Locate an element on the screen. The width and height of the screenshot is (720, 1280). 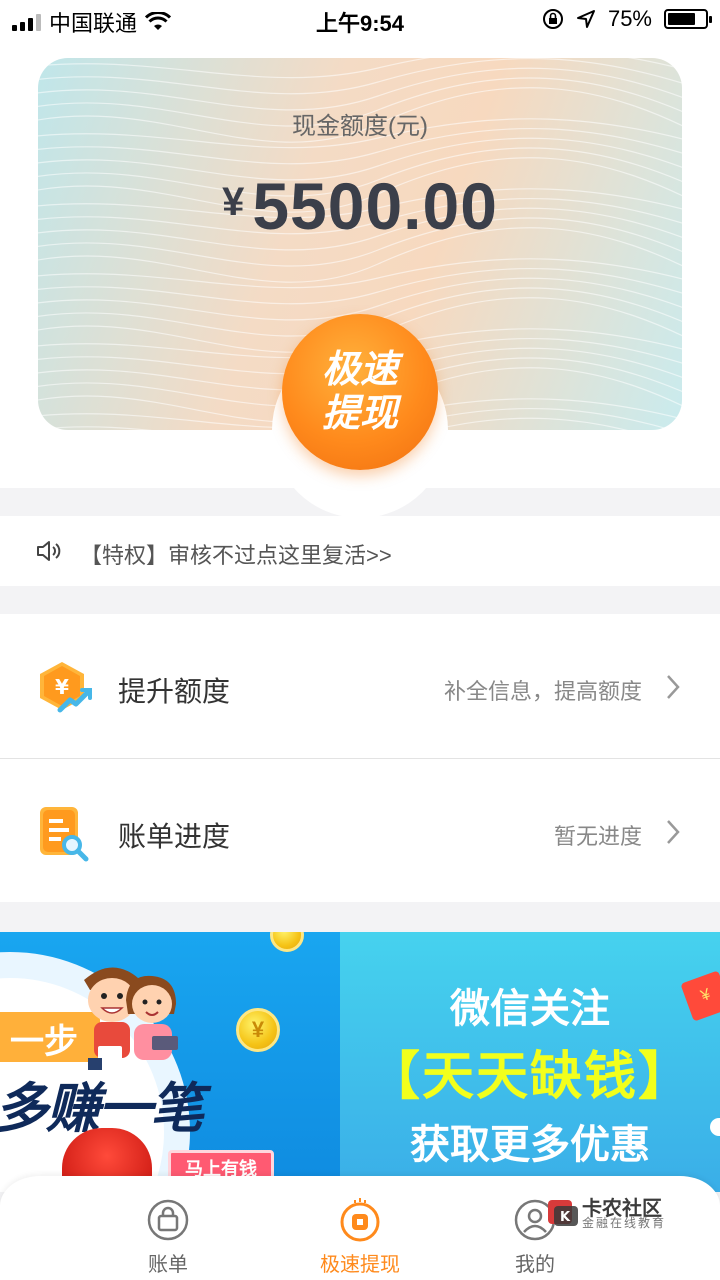
bill-progress-icon is located at coordinates (64, 834).